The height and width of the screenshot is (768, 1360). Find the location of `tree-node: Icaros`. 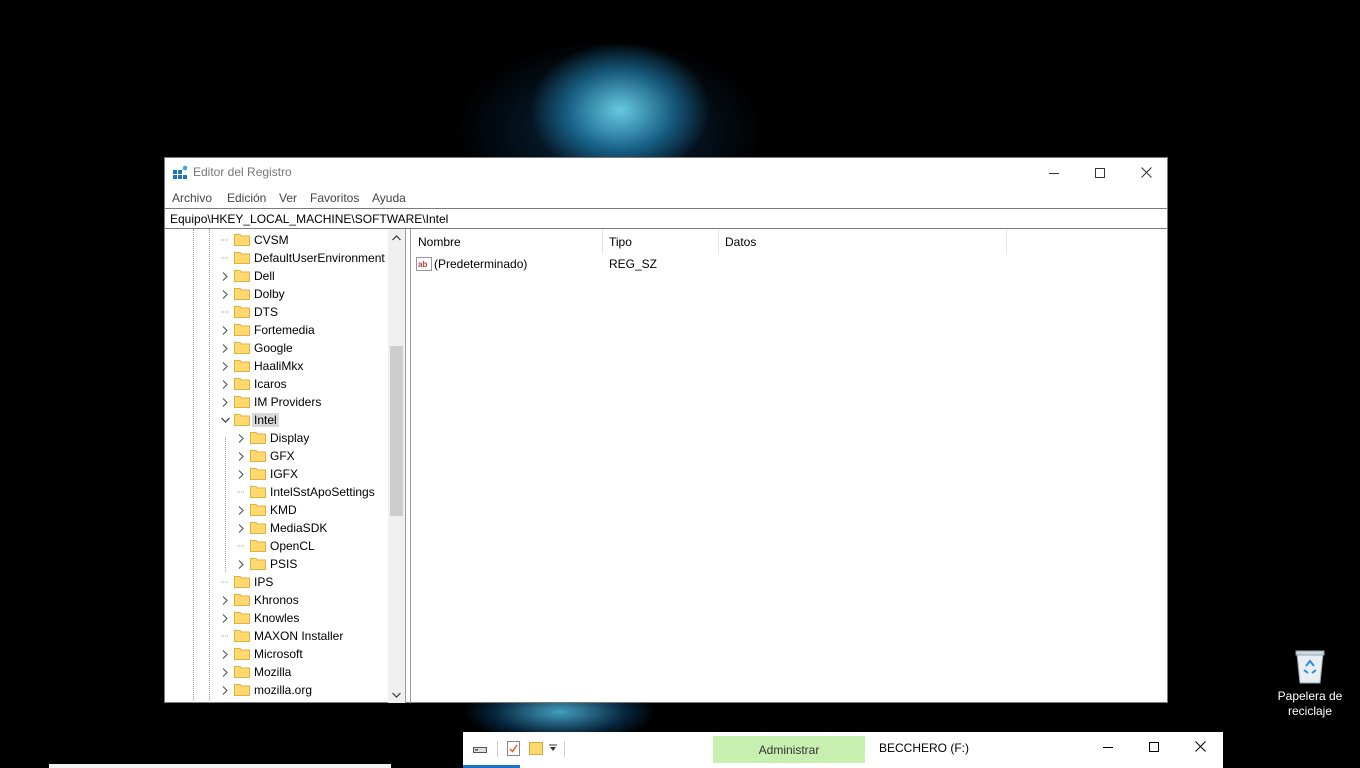

tree-node: Icaros is located at coordinates (276, 384).